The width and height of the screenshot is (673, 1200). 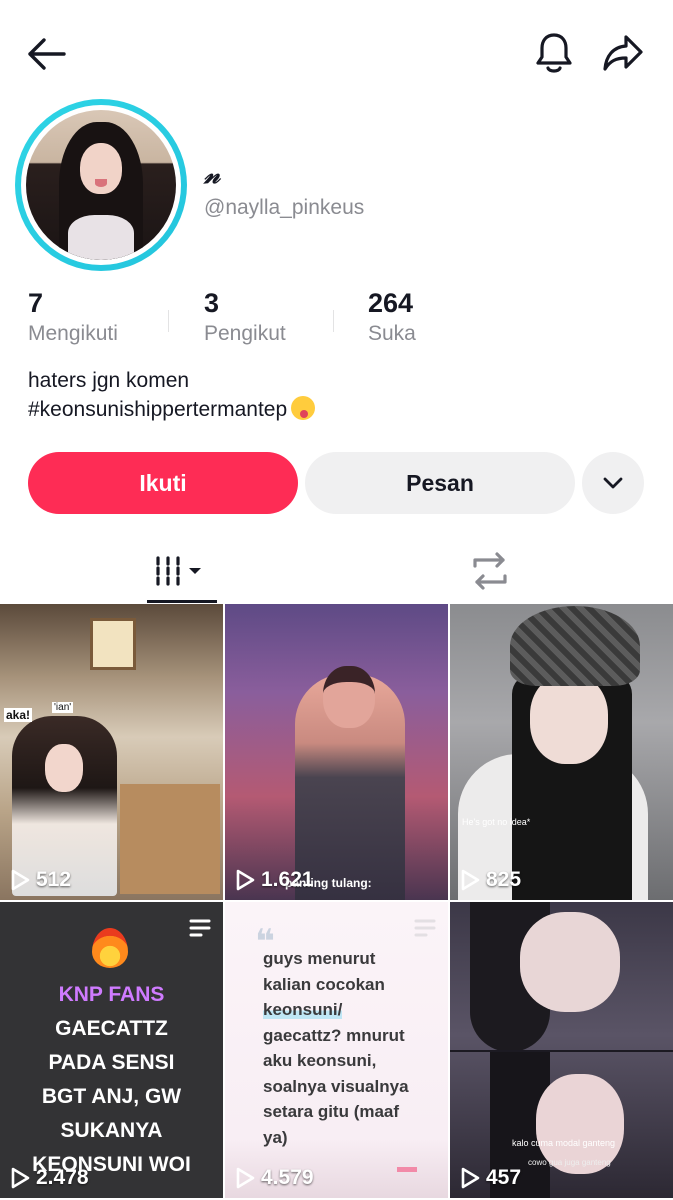 I want to click on text-post-line: setara gitu (maaf, so click(x=331, y=1111).